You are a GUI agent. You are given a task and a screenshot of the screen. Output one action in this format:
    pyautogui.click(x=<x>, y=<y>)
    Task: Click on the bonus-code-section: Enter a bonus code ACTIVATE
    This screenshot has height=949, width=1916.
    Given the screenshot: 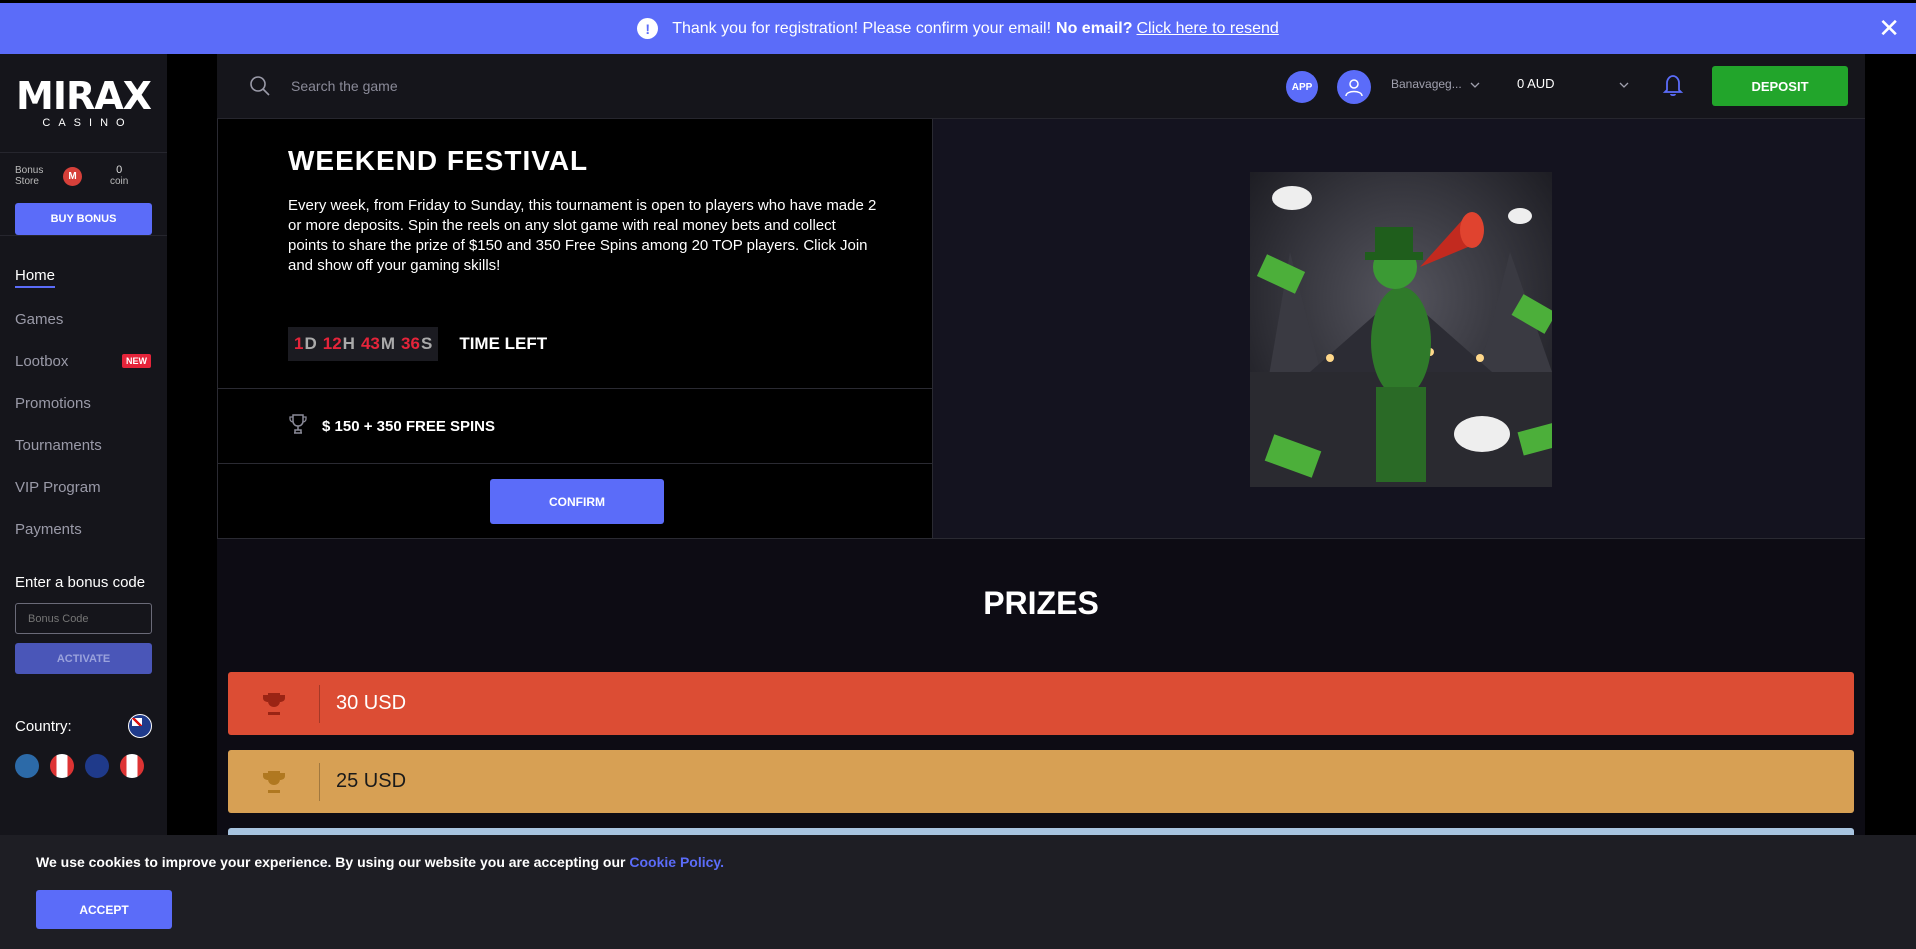 What is the action you would take?
    pyautogui.click(x=83, y=624)
    